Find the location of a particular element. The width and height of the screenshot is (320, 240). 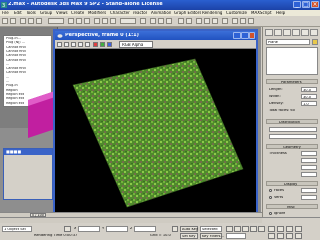

auto-key-button: Auto Key is located at coordinates (189, 229).